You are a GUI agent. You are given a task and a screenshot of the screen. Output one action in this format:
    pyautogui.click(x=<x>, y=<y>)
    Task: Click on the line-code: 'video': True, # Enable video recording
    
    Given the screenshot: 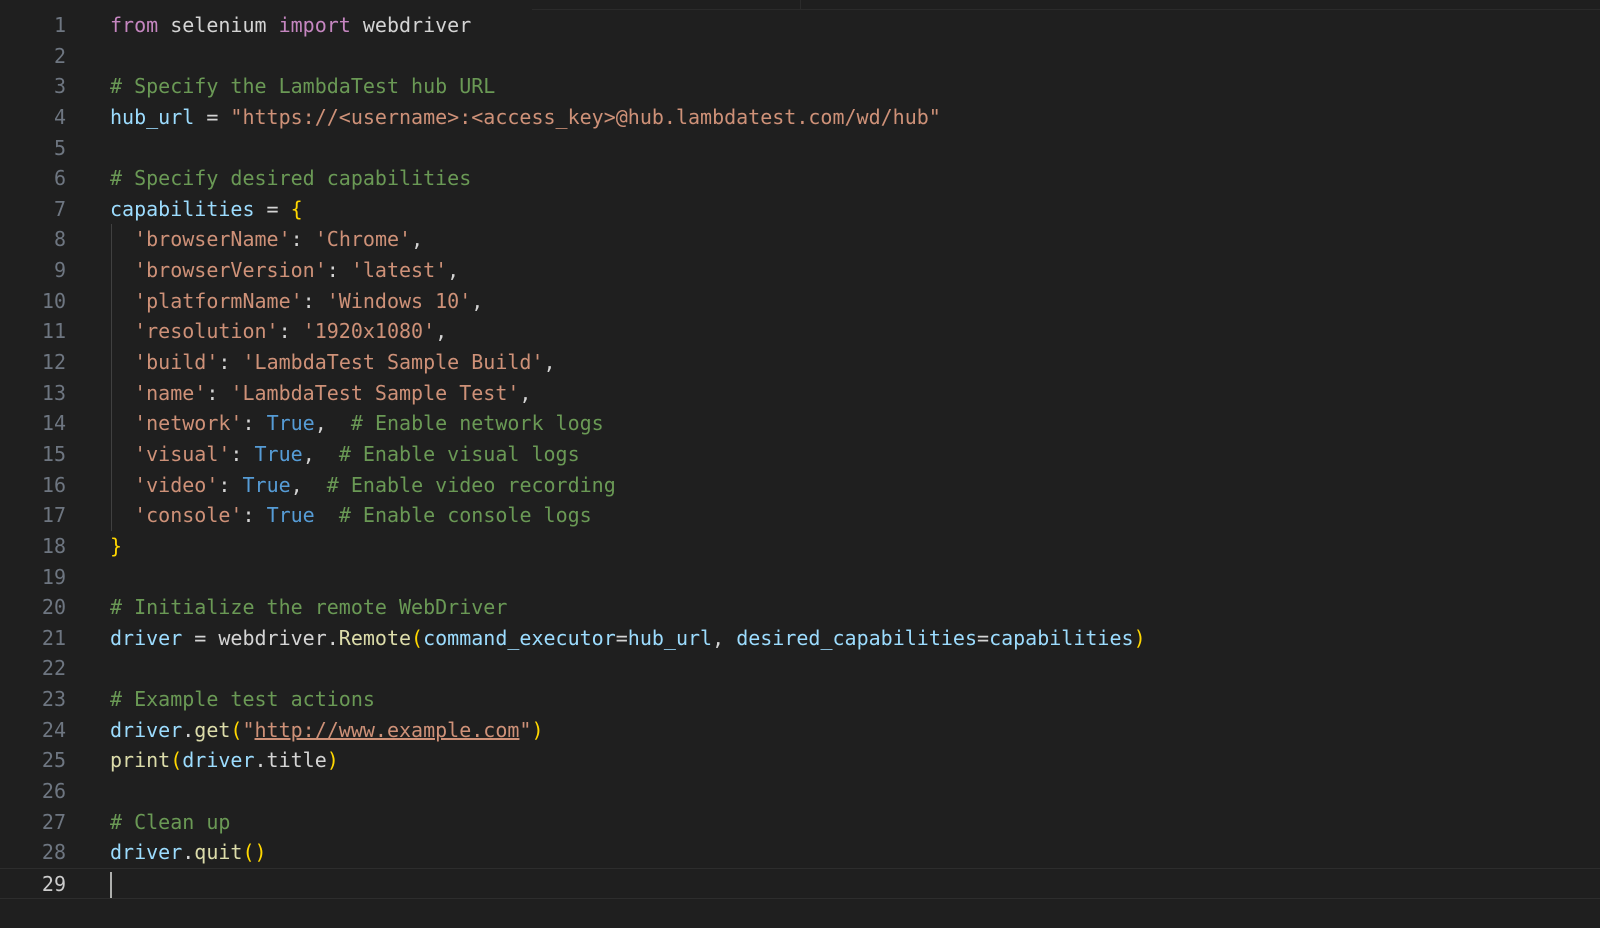 What is the action you would take?
    pyautogui.click(x=363, y=485)
    